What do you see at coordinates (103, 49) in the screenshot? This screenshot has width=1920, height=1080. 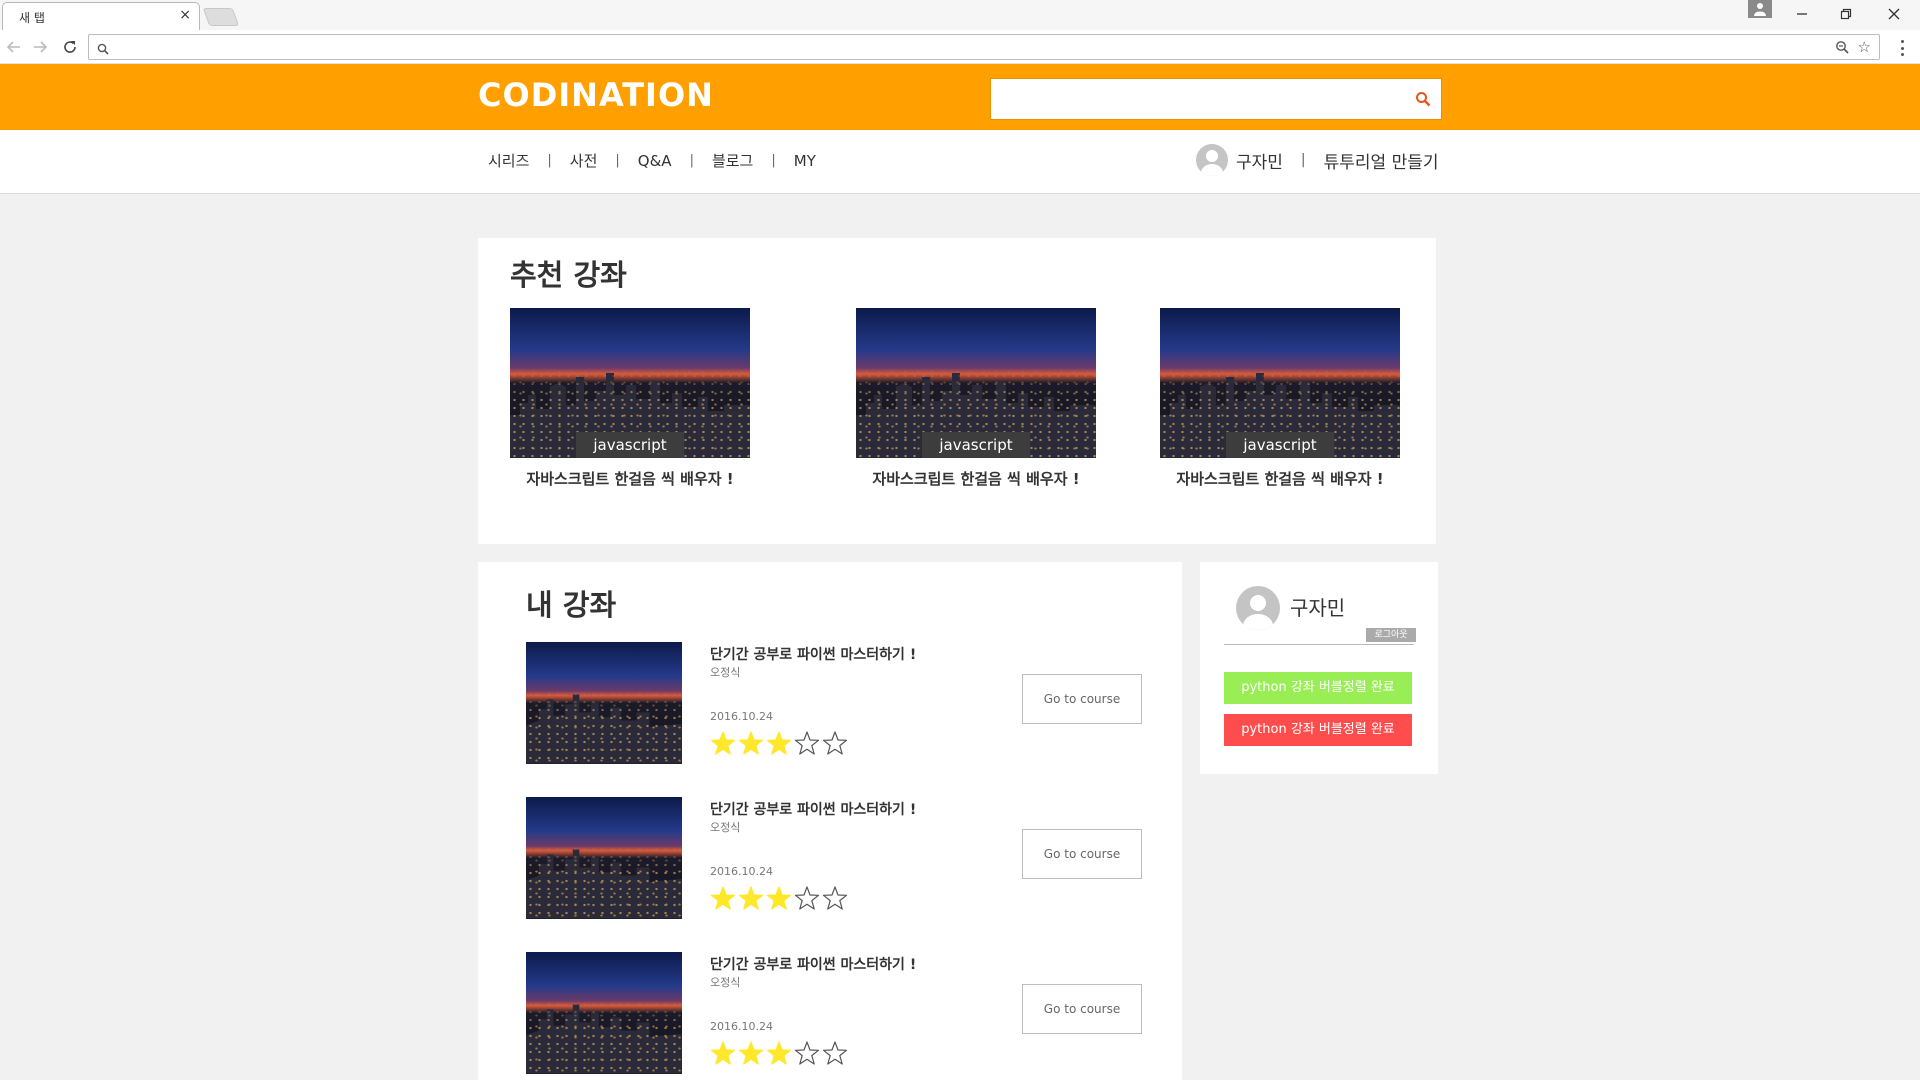 I see `omnibox-search-icon` at bounding box center [103, 49].